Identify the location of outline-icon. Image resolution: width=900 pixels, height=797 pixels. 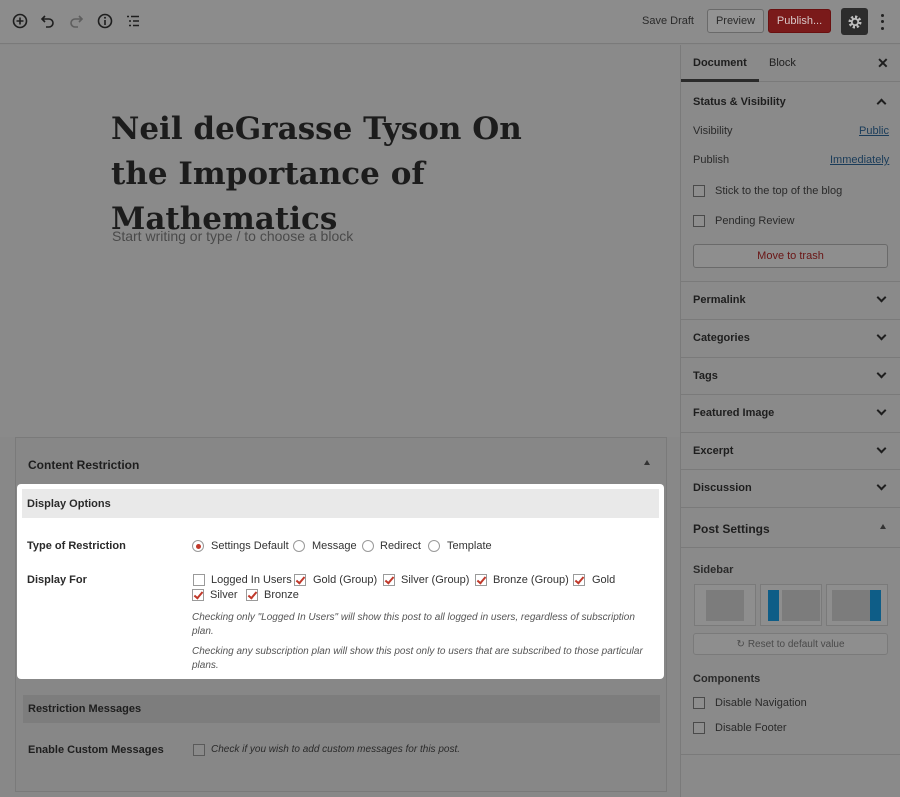
(133, 21).